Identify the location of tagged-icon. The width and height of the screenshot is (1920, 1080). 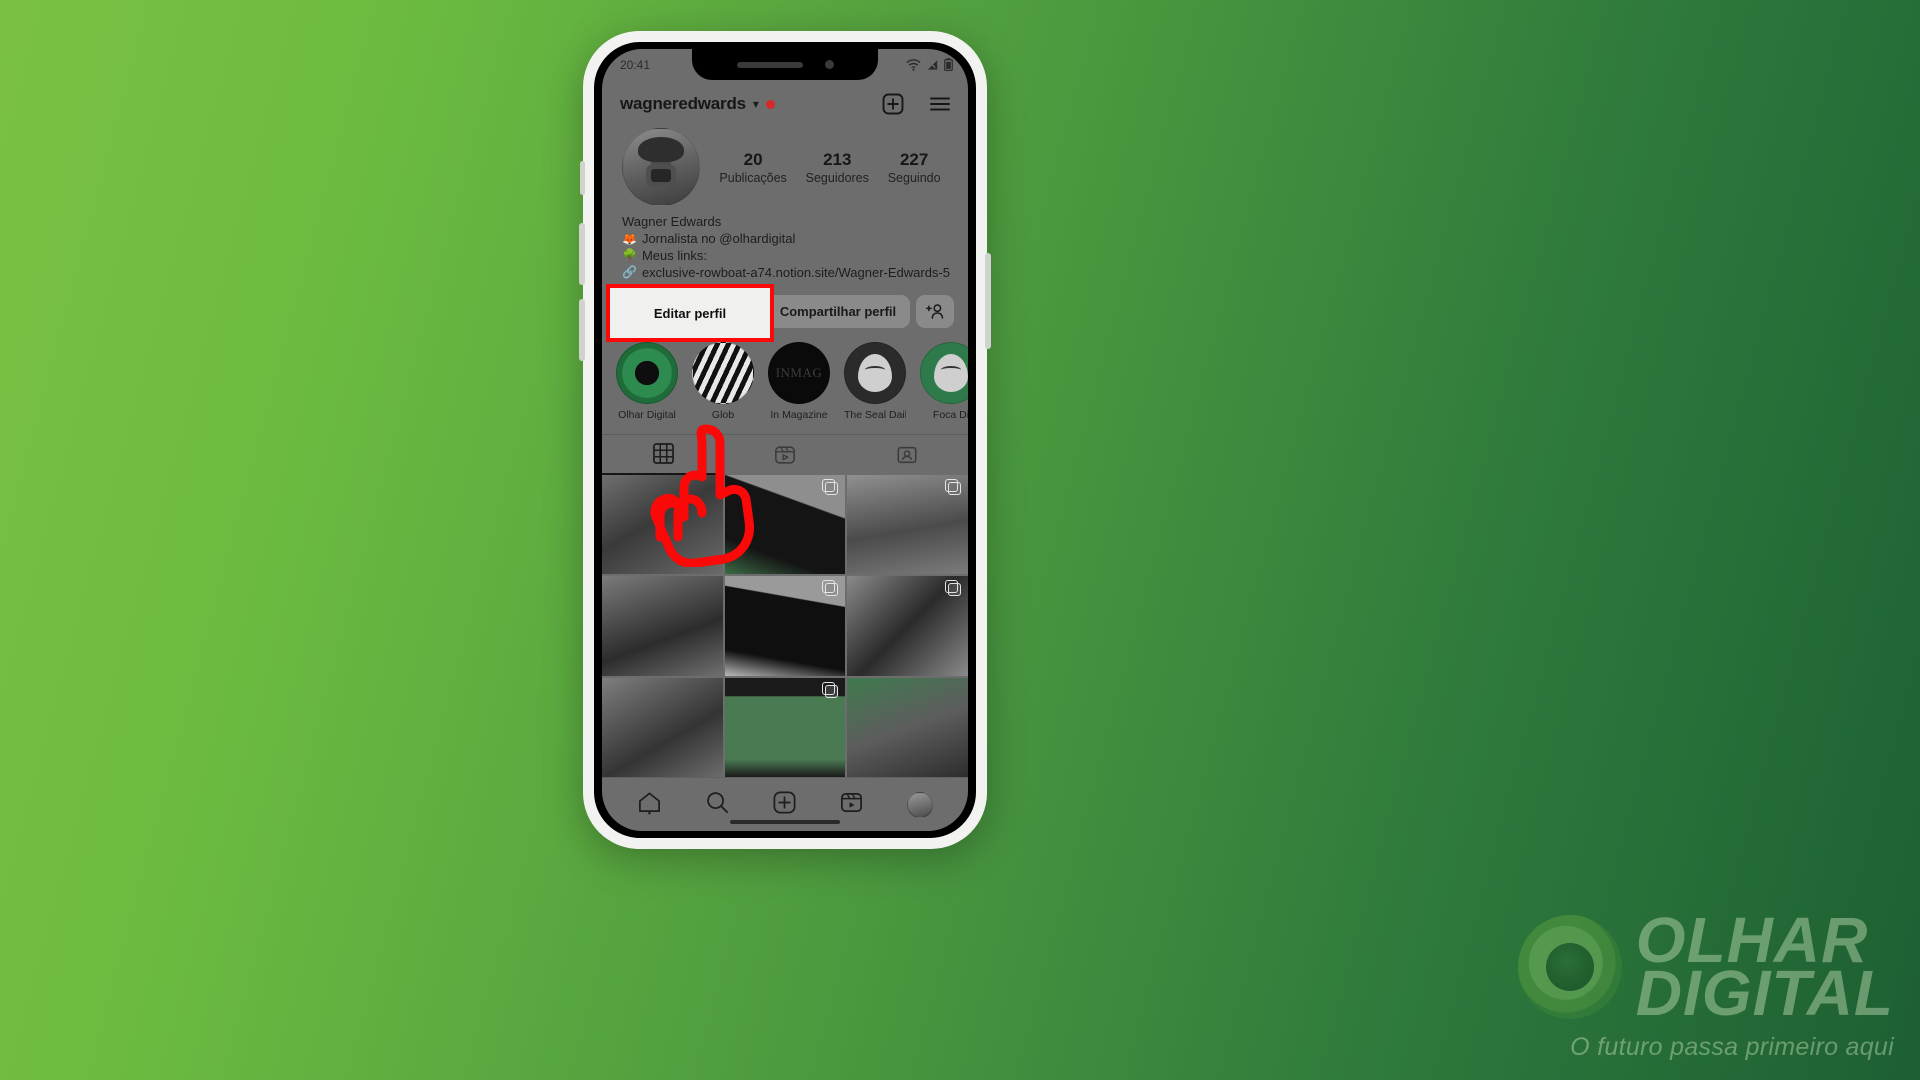
(907, 454).